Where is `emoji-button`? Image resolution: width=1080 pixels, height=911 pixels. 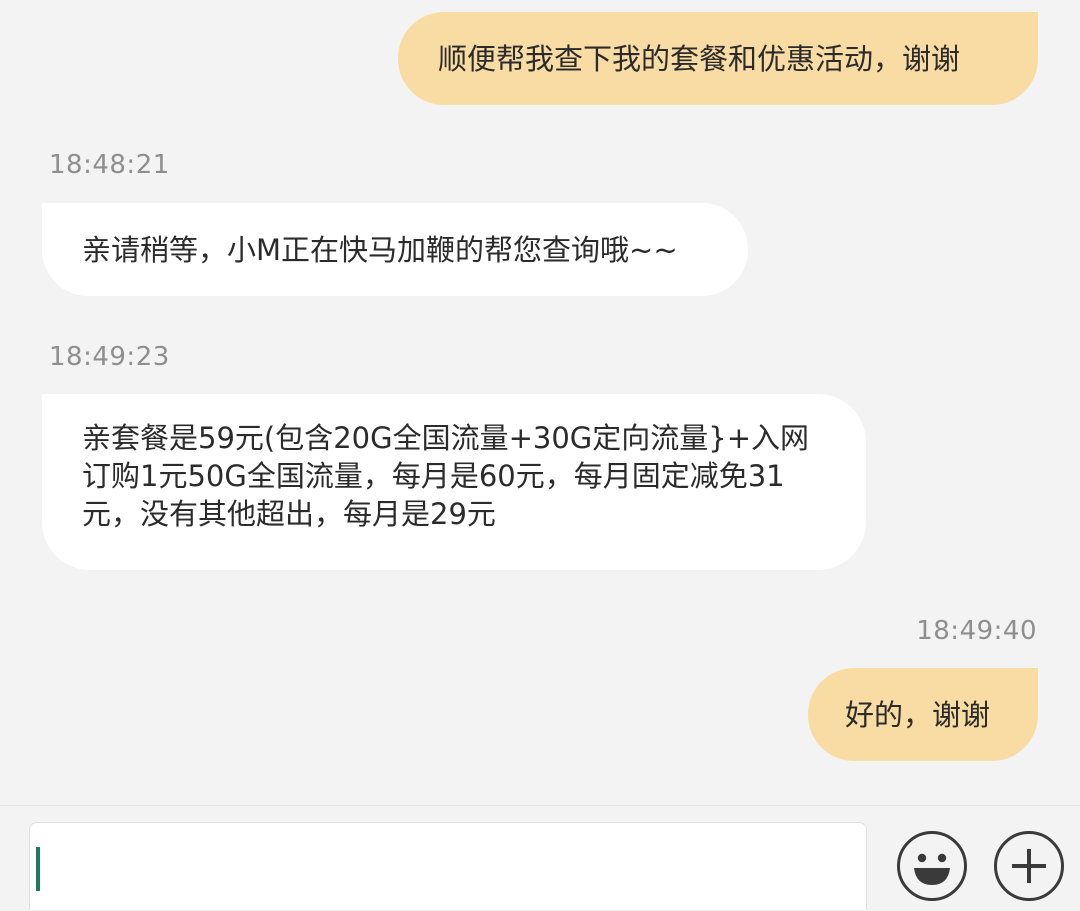 emoji-button is located at coordinates (932, 866).